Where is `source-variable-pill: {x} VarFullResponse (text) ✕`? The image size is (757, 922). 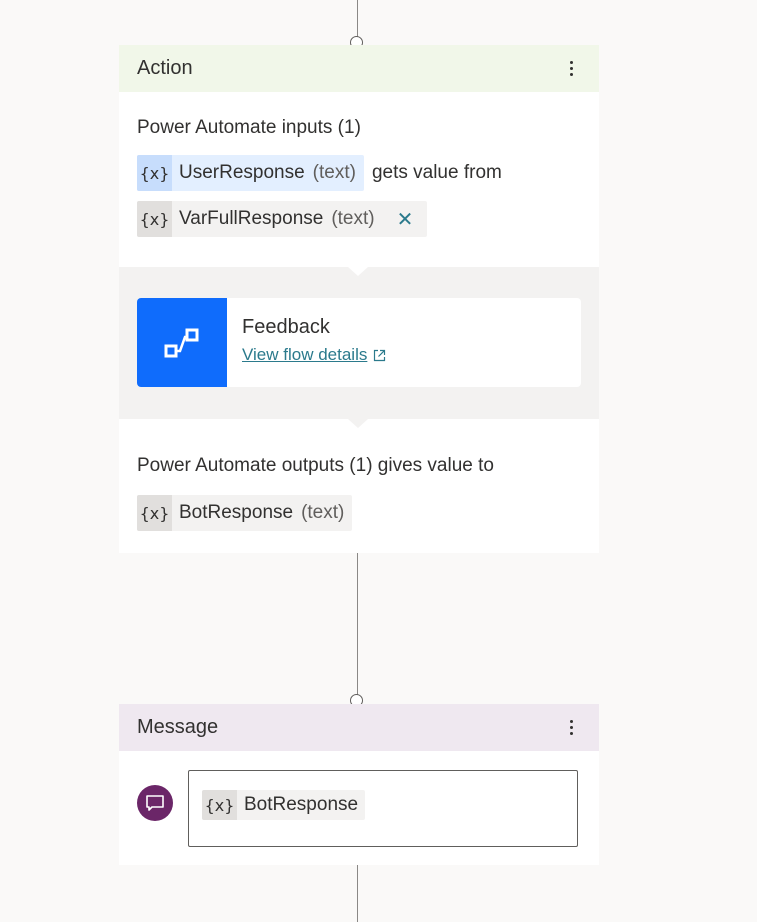 source-variable-pill: {x} VarFullResponse (text) ✕ is located at coordinates (282, 219).